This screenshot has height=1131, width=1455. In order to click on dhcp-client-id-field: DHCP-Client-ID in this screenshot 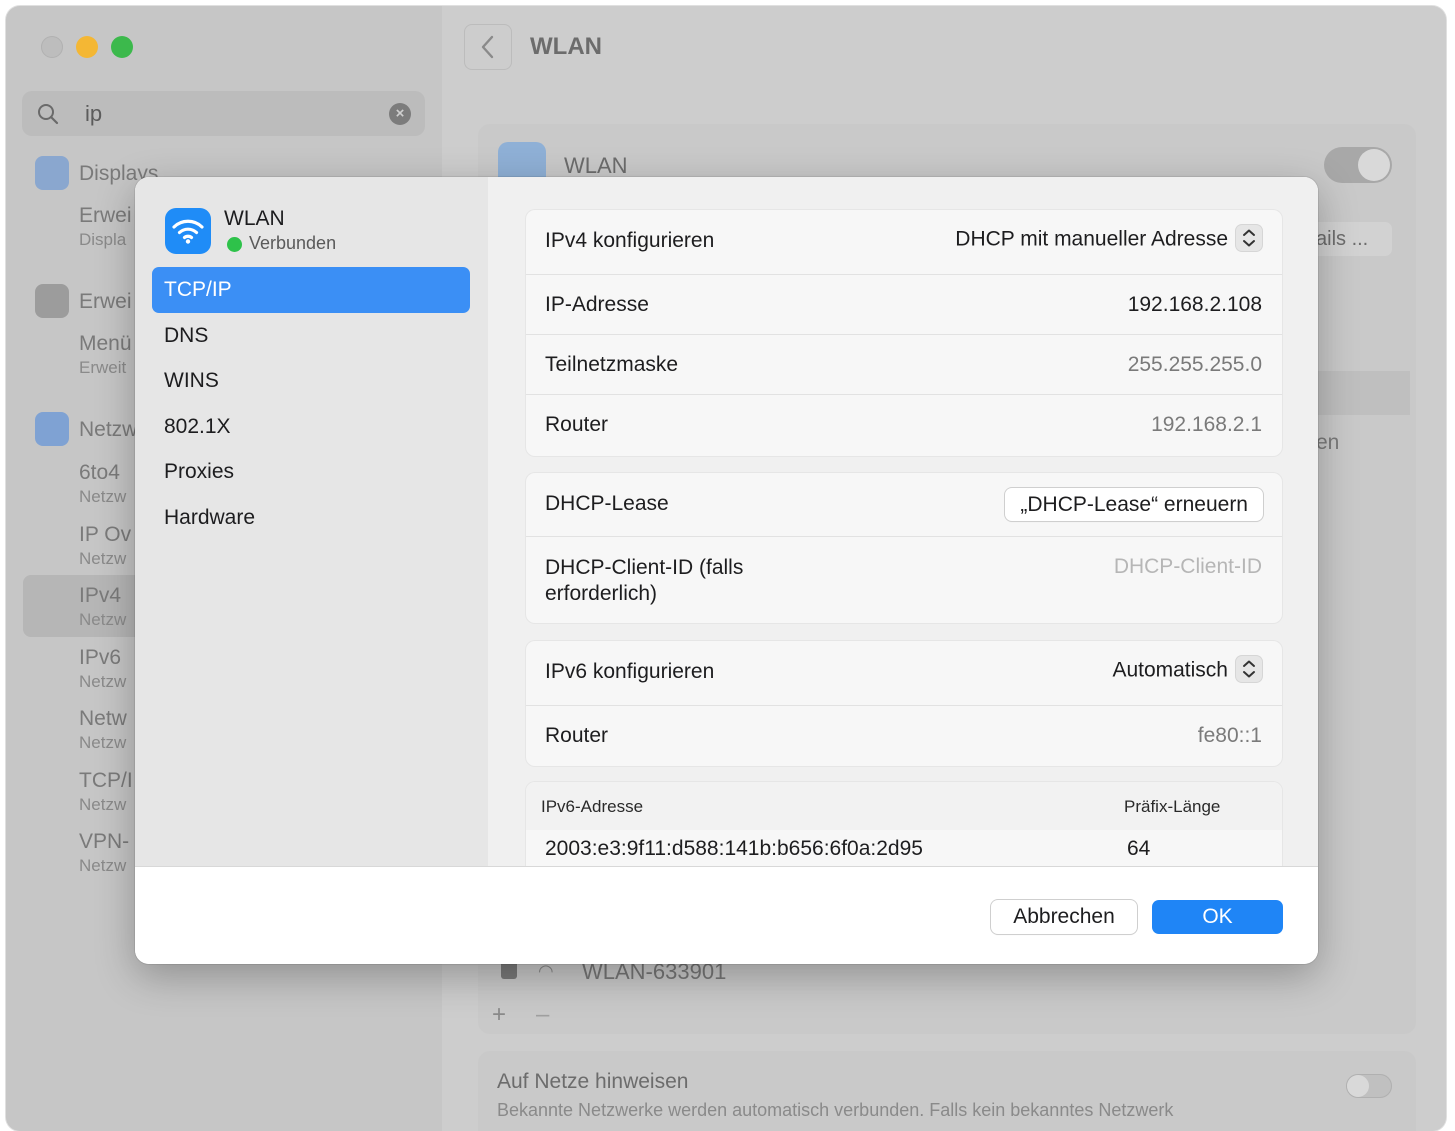, I will do `click(1188, 567)`.